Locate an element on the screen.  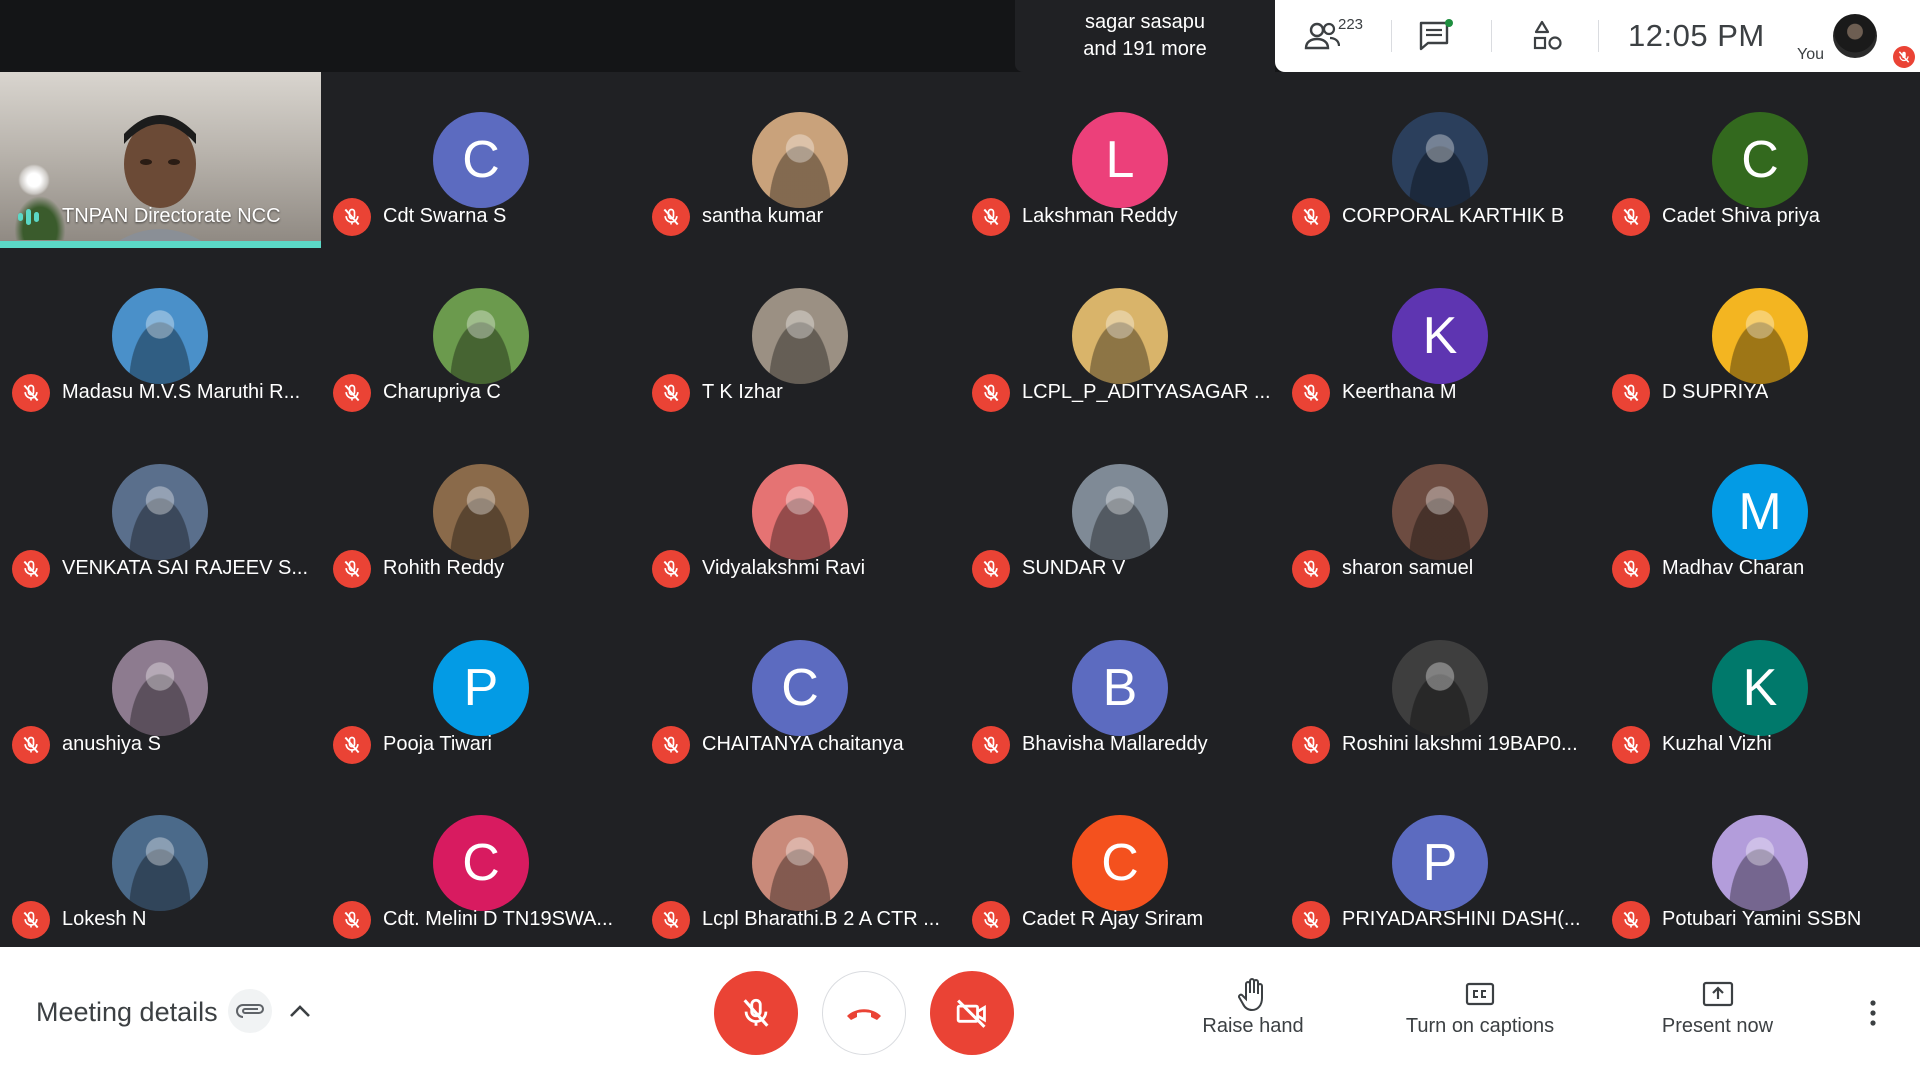
people-count: 223 is located at coordinates (1351, 24).